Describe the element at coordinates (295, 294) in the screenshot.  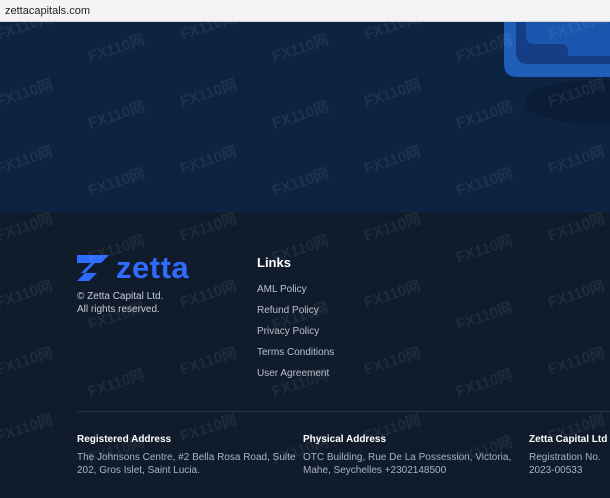
I see `link-aml-policy: AML Policy` at that location.